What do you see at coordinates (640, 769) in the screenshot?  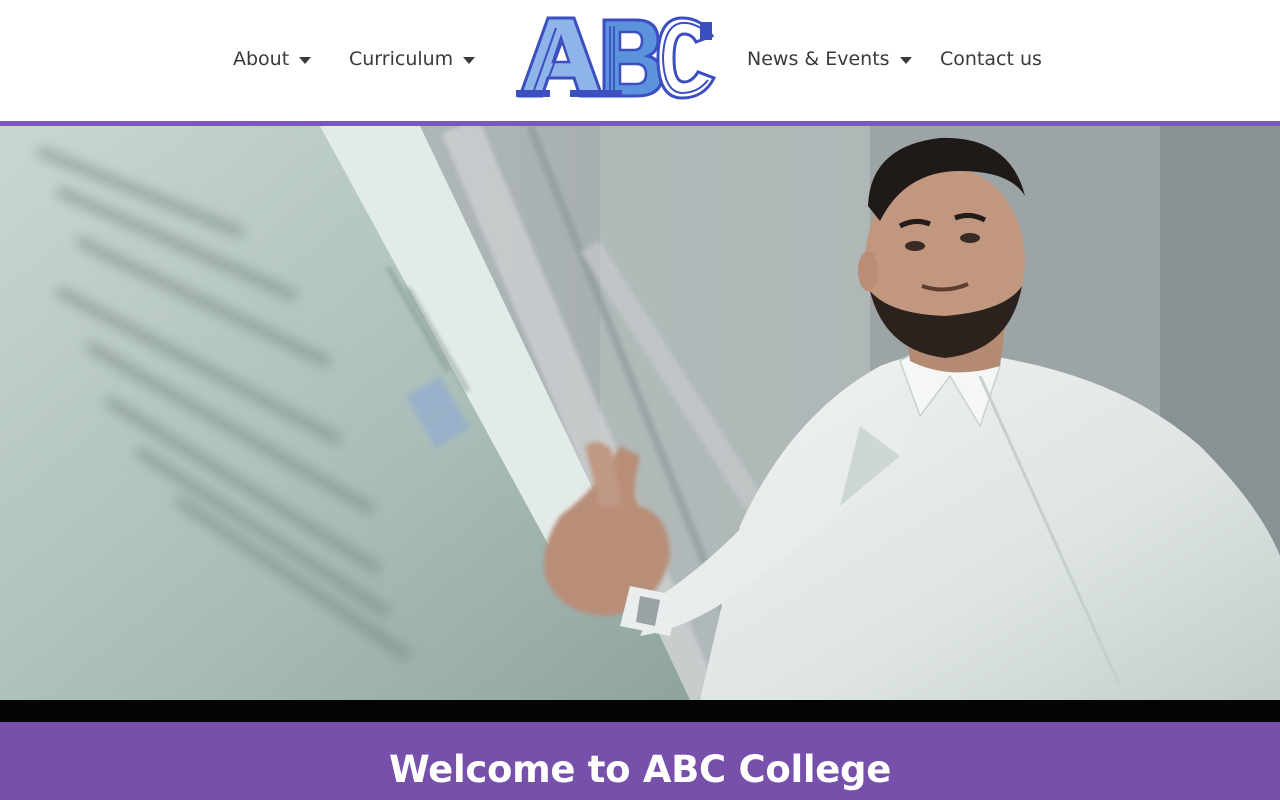 I see `welcome-heading: Welcome to ABC College` at bounding box center [640, 769].